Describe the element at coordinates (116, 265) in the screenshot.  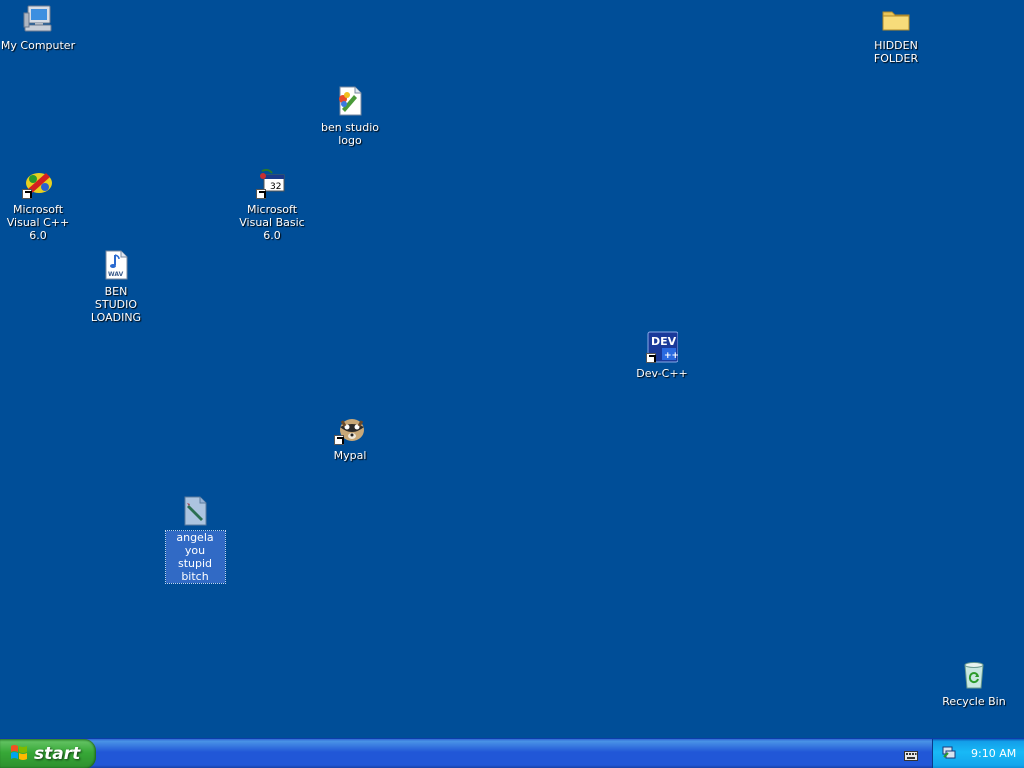
I see `wav-file-icon: WAV` at that location.